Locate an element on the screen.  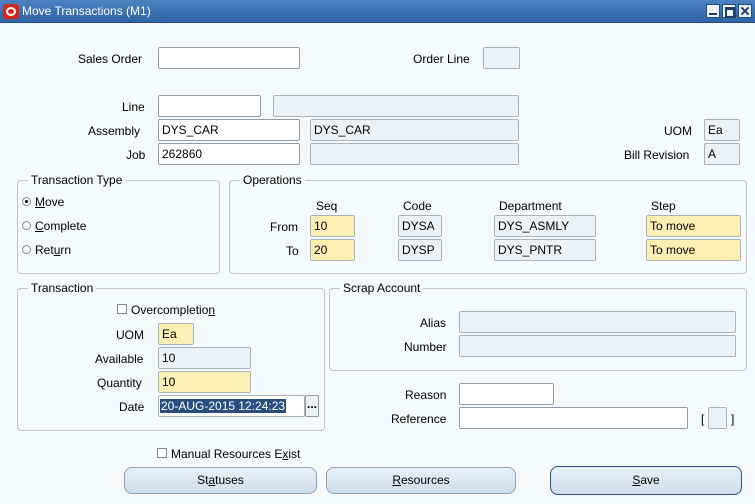
step-column-header: Step is located at coordinates (663, 206).